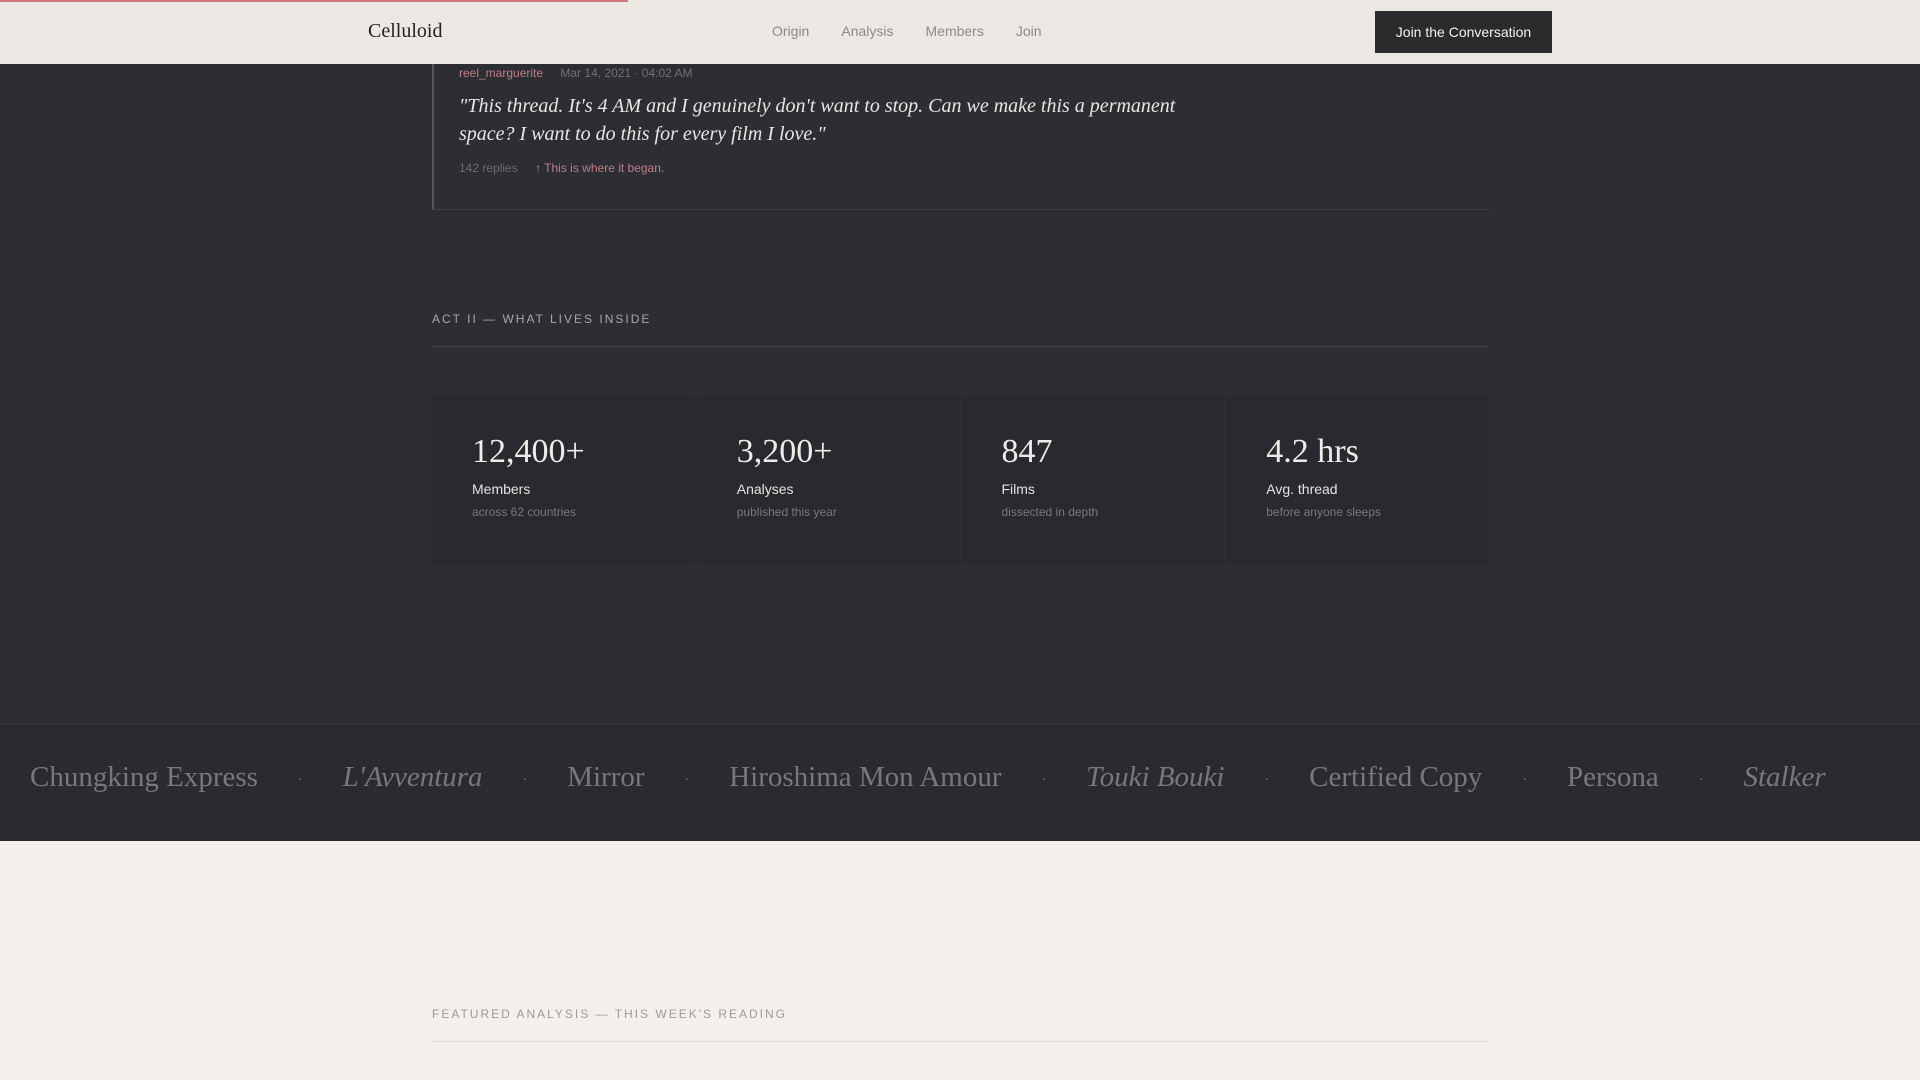  Describe the element at coordinates (1029, 31) in the screenshot. I see `nav-join: Join` at that location.